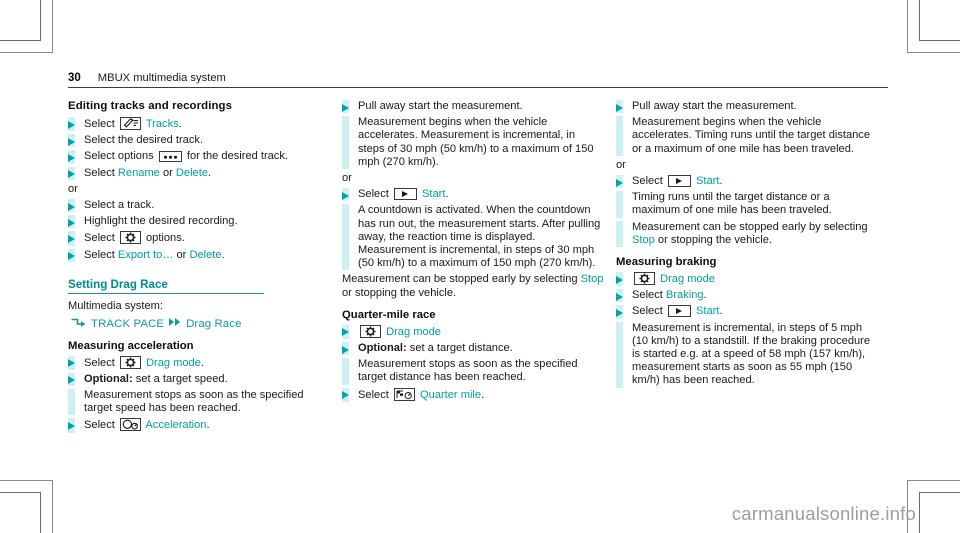 The image size is (960, 533). What do you see at coordinates (150, 106) in the screenshot?
I see `section-heading: Editing tracks and recordings` at bounding box center [150, 106].